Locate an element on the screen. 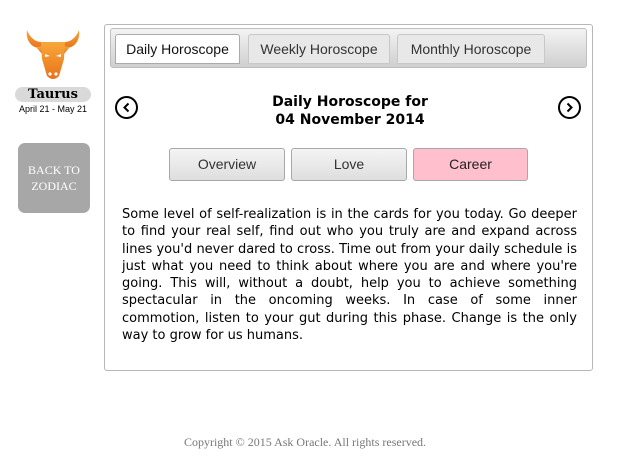 The height and width of the screenshot is (466, 622). tab-label: Monthly Horoscope is located at coordinates (471, 49).